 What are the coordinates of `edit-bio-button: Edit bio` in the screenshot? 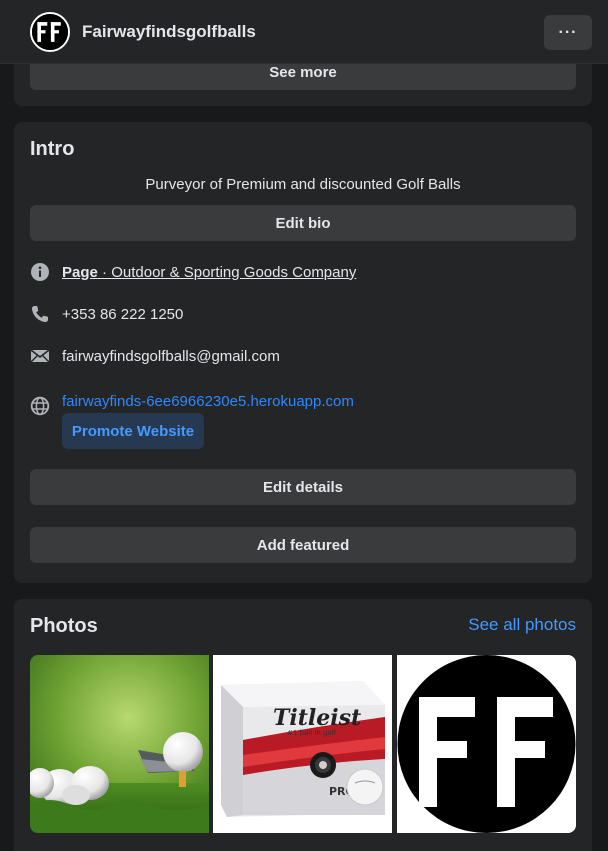 It's located at (303, 223).